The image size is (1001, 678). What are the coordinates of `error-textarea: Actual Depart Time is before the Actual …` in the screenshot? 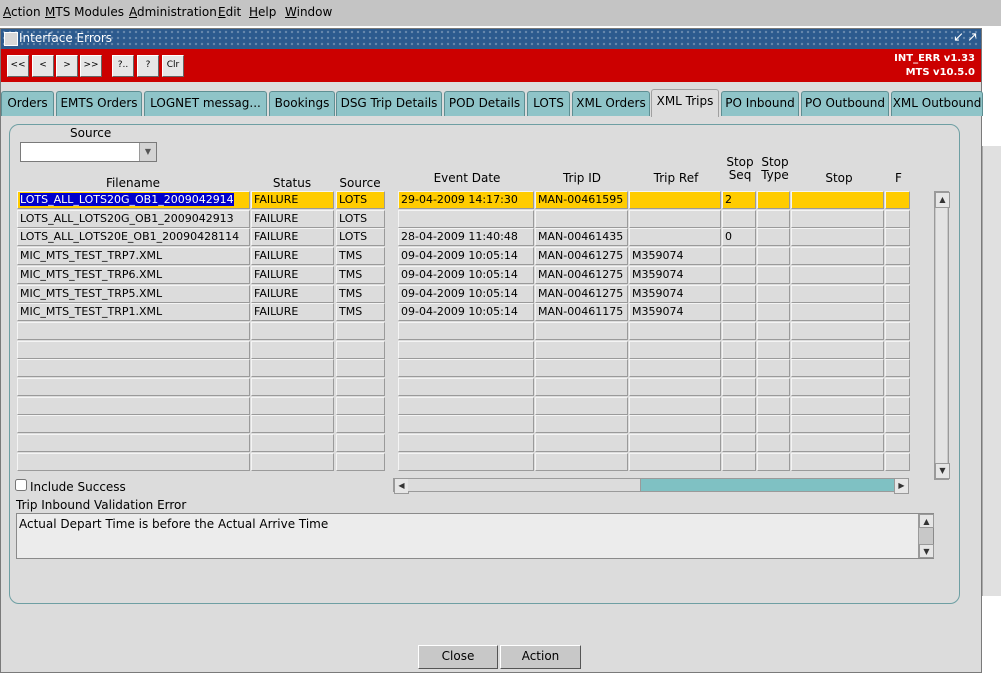 It's located at (475, 536).